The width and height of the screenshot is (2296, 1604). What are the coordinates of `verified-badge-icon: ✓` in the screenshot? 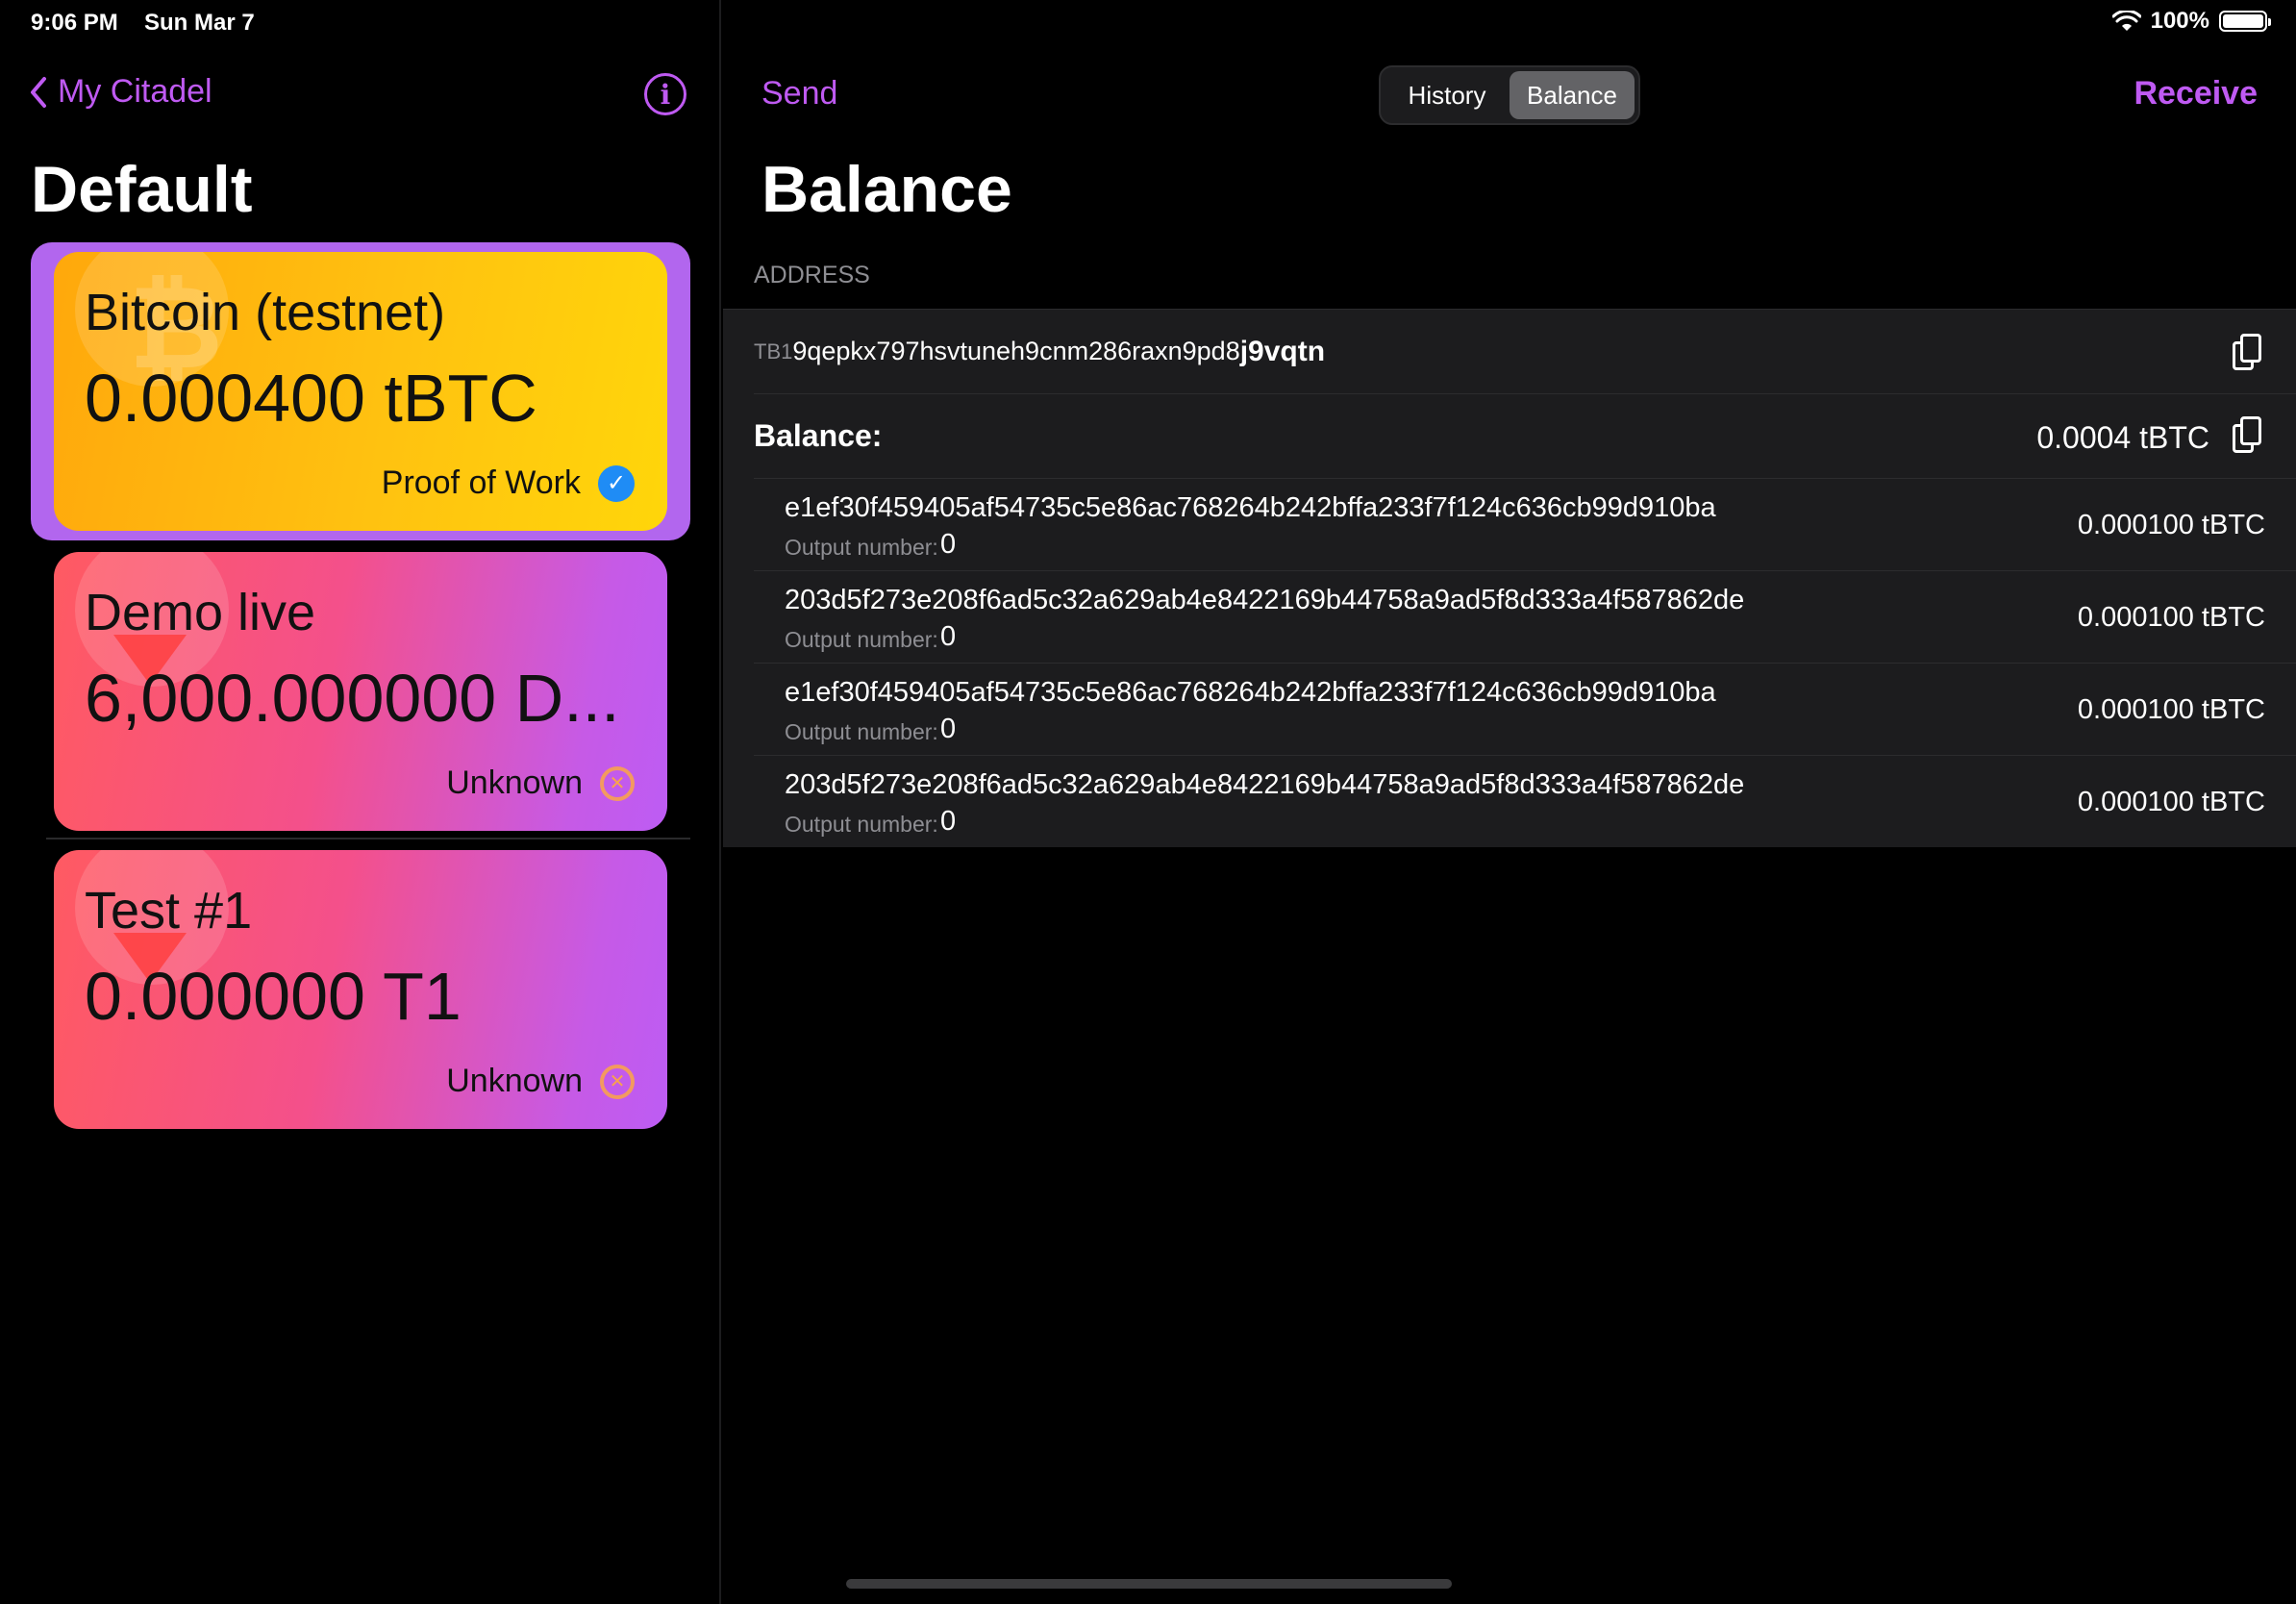 It's located at (616, 483).